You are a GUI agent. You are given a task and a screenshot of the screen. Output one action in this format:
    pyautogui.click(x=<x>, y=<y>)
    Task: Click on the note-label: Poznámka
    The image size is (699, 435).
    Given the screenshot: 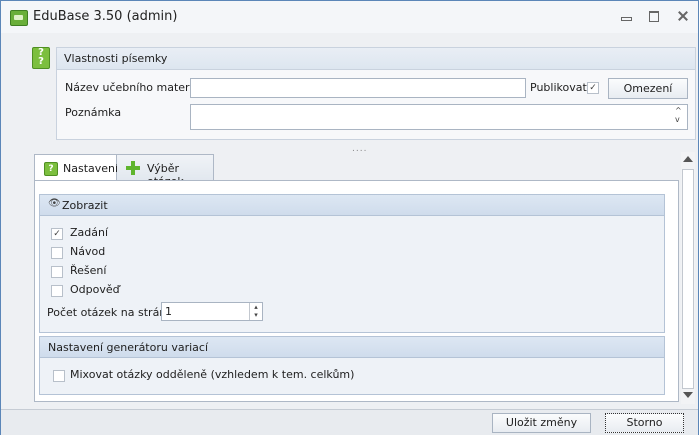 What is the action you would take?
    pyautogui.click(x=93, y=112)
    